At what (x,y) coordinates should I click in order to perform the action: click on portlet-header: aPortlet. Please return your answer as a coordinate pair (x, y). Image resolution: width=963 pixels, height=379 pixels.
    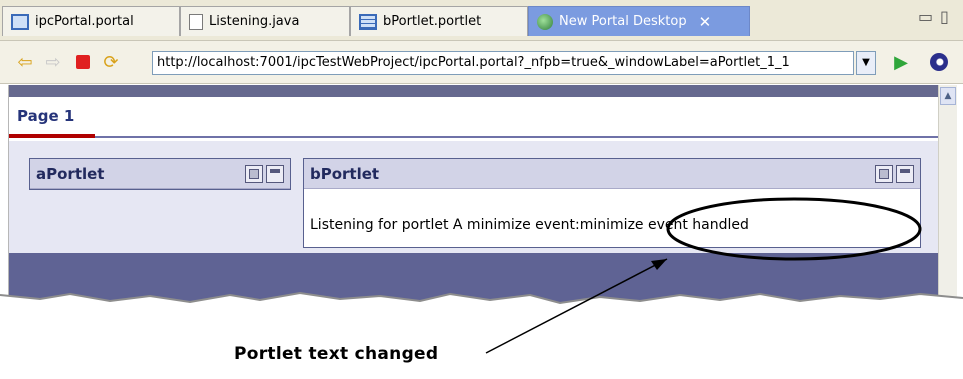
    Looking at the image, I should click on (160, 174).